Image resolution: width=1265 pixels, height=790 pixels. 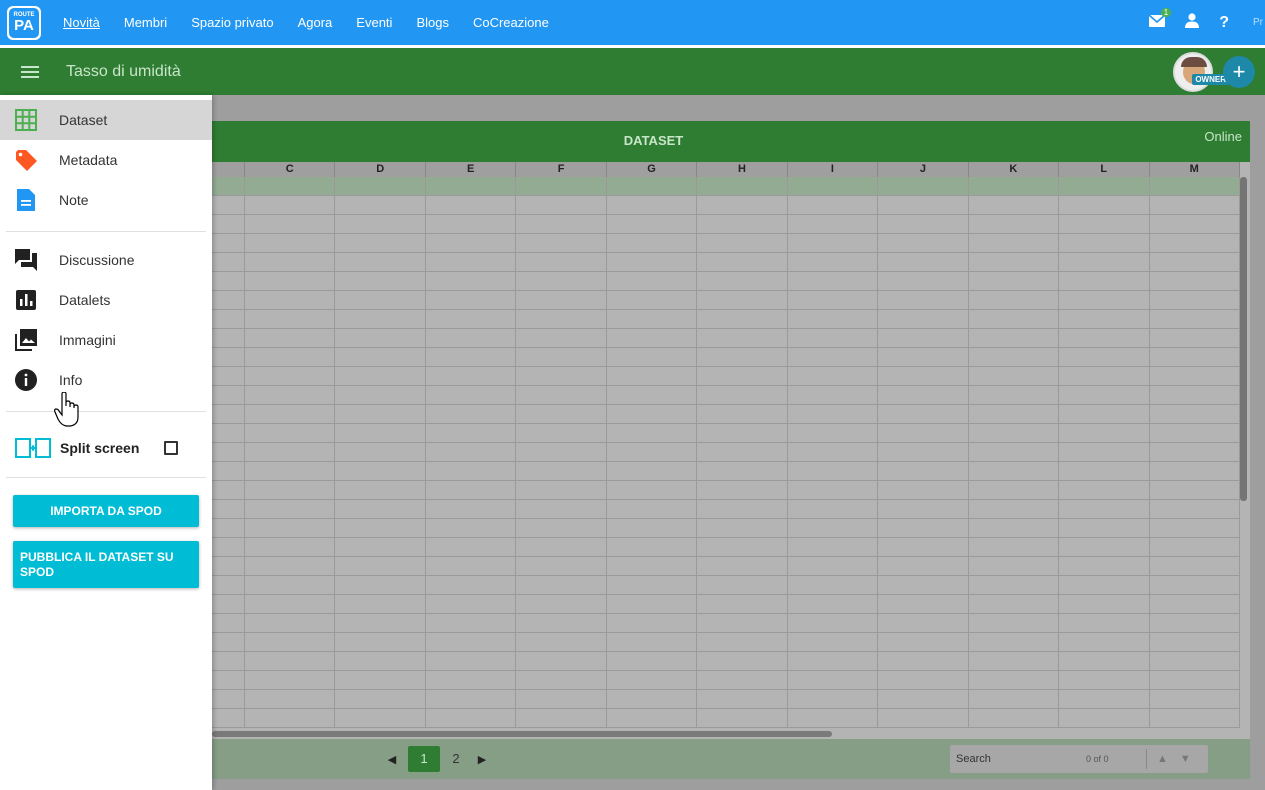 I want to click on column-header: E, so click(x=471, y=169).